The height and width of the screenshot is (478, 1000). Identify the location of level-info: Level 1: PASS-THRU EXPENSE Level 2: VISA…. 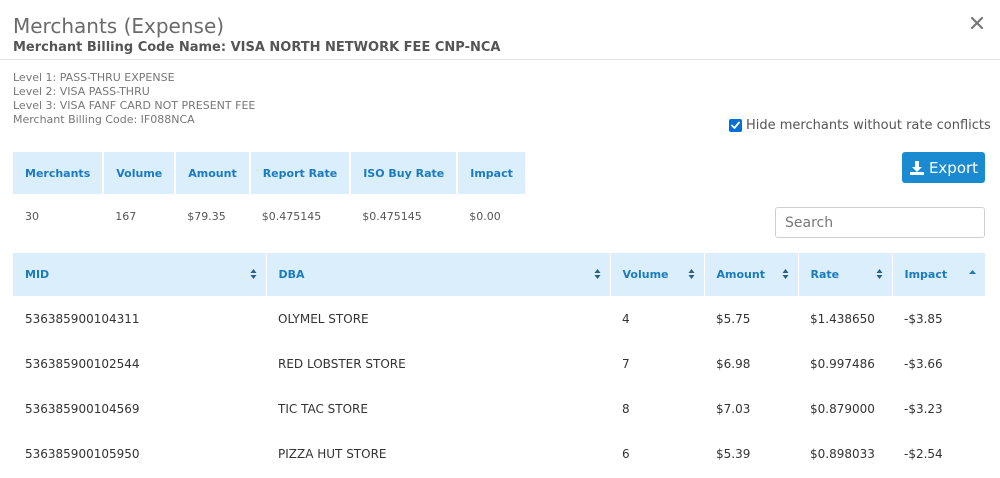
(134, 99).